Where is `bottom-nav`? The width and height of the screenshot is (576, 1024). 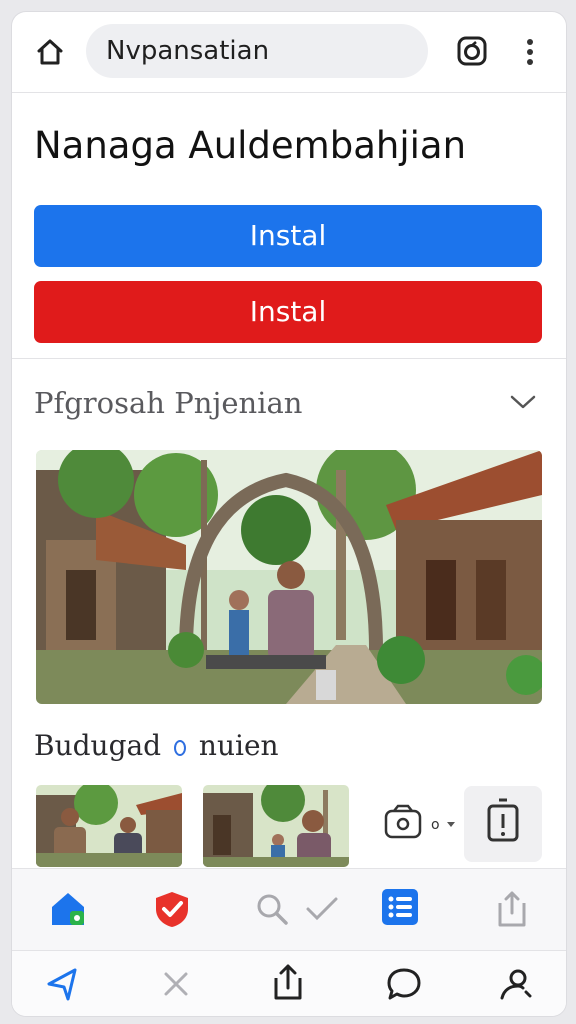
bottom-nav is located at coordinates (289, 983).